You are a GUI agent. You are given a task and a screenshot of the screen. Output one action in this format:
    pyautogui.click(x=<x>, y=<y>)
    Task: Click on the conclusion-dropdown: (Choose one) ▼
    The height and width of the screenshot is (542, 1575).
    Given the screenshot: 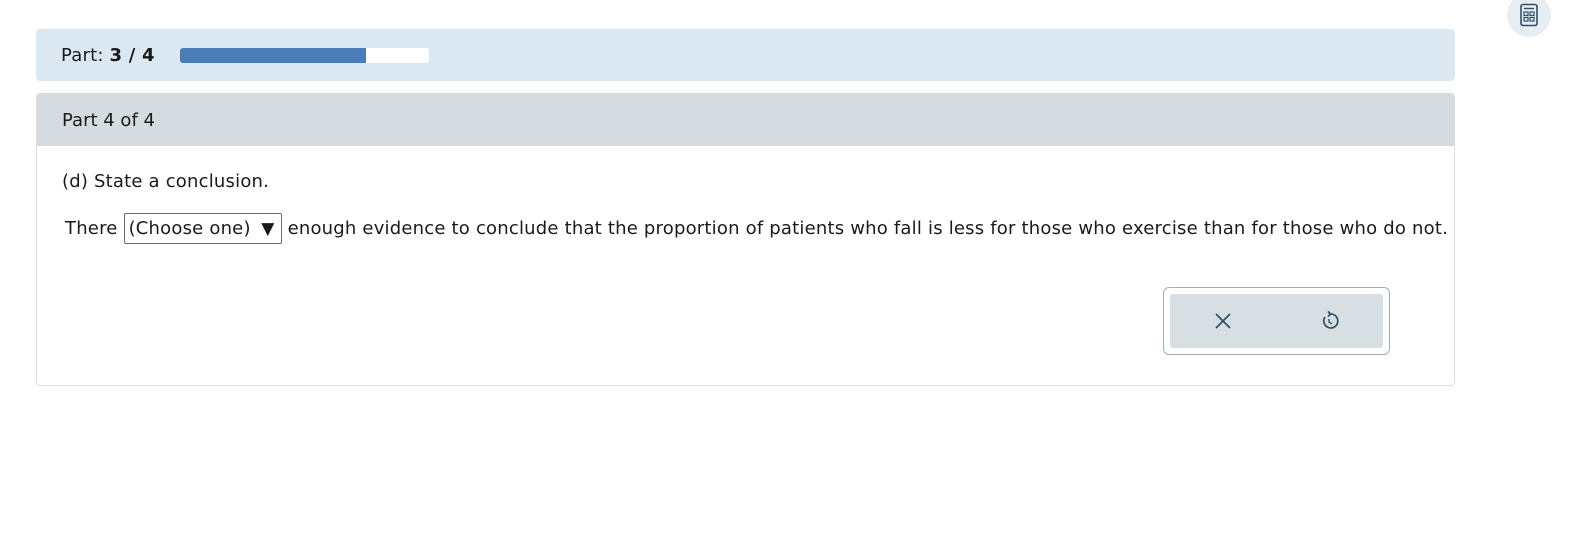 What is the action you would take?
    pyautogui.click(x=202, y=228)
    